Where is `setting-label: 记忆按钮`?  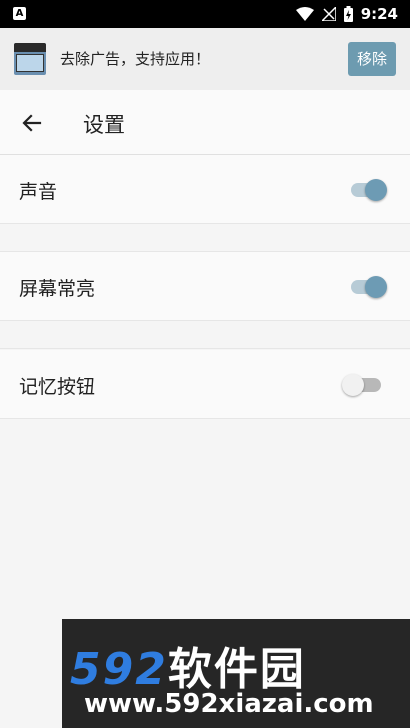 setting-label: 记忆按钮 is located at coordinates (57, 387).